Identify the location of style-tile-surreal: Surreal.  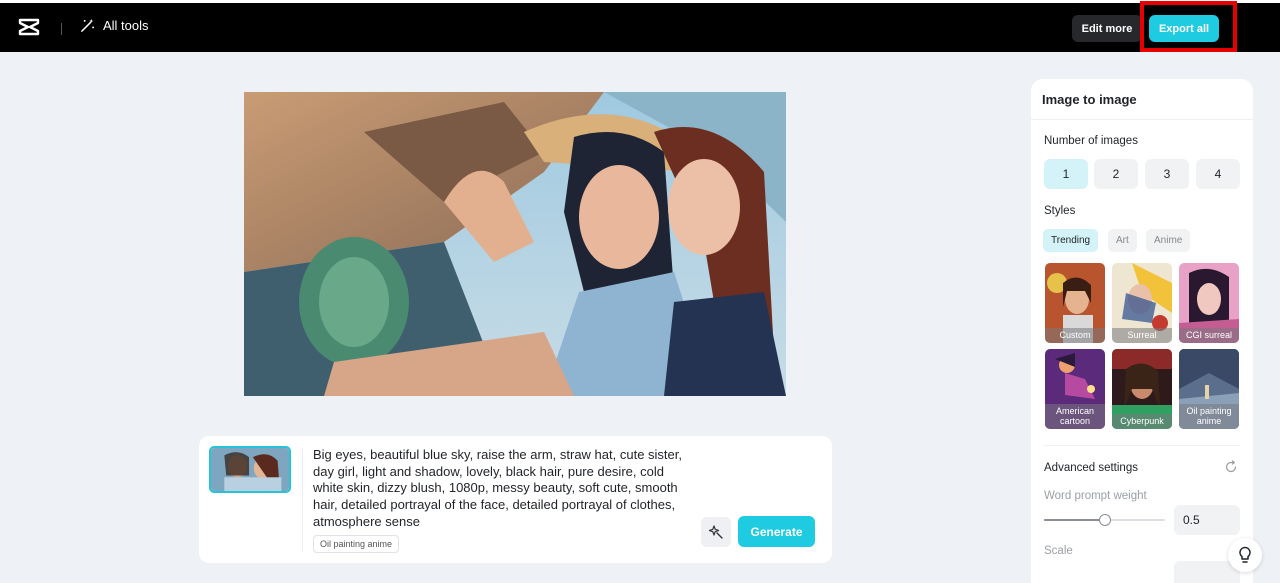
(1142, 303).